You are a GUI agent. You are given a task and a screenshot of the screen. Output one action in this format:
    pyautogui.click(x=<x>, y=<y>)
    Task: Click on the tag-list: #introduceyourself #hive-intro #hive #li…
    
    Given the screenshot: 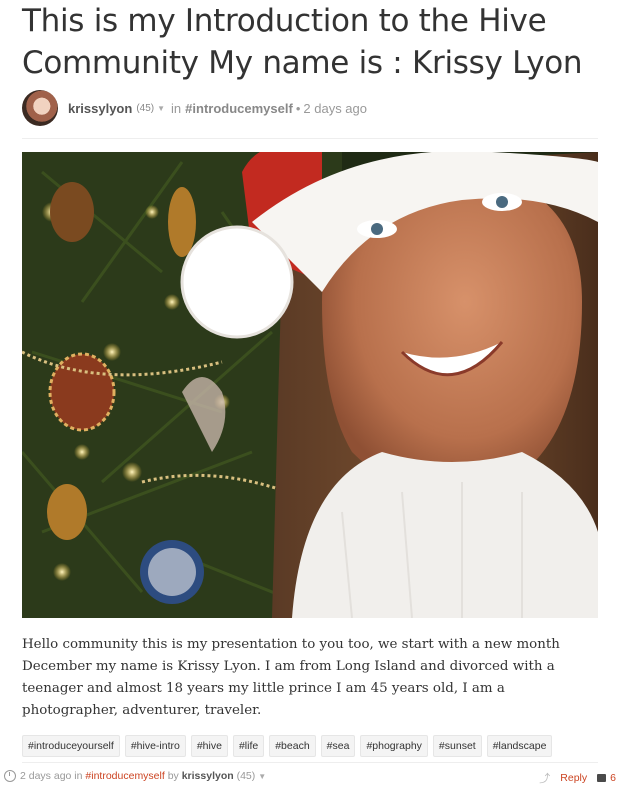 What is the action you would take?
    pyautogui.click(x=287, y=746)
    